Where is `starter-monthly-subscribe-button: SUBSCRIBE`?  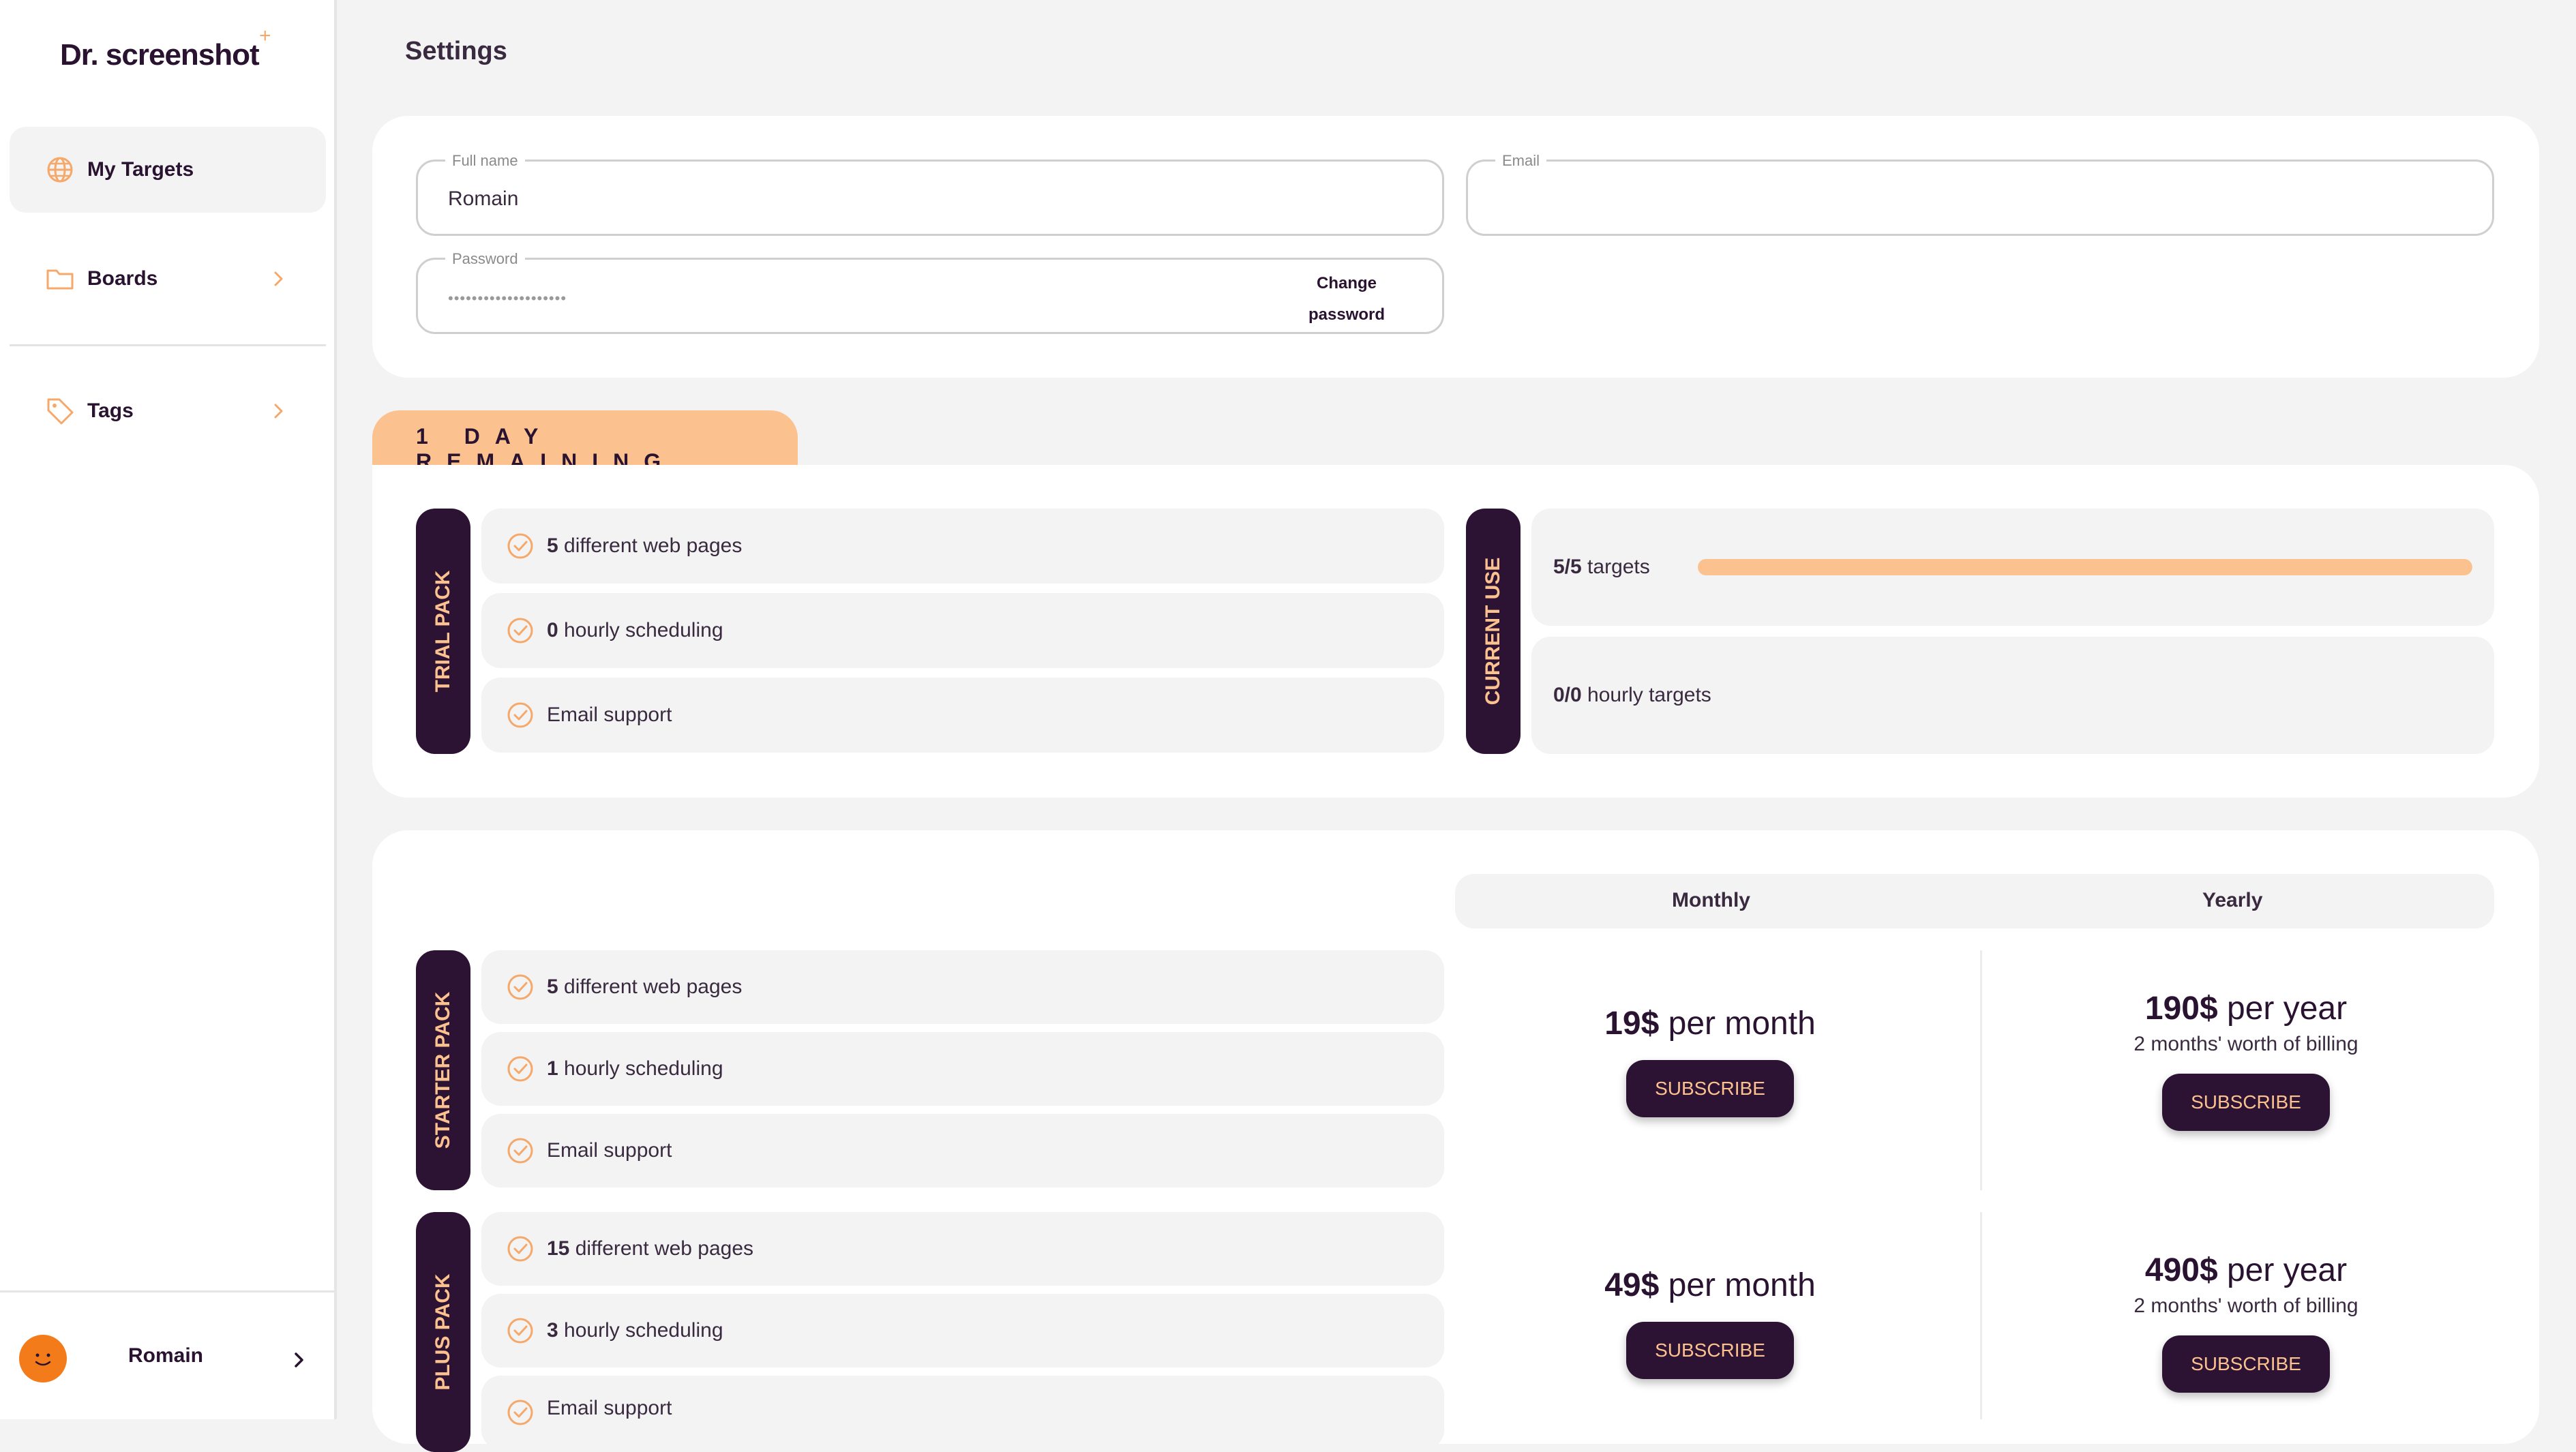
starter-monthly-subscribe-button: SUBSCRIBE is located at coordinates (1710, 1088).